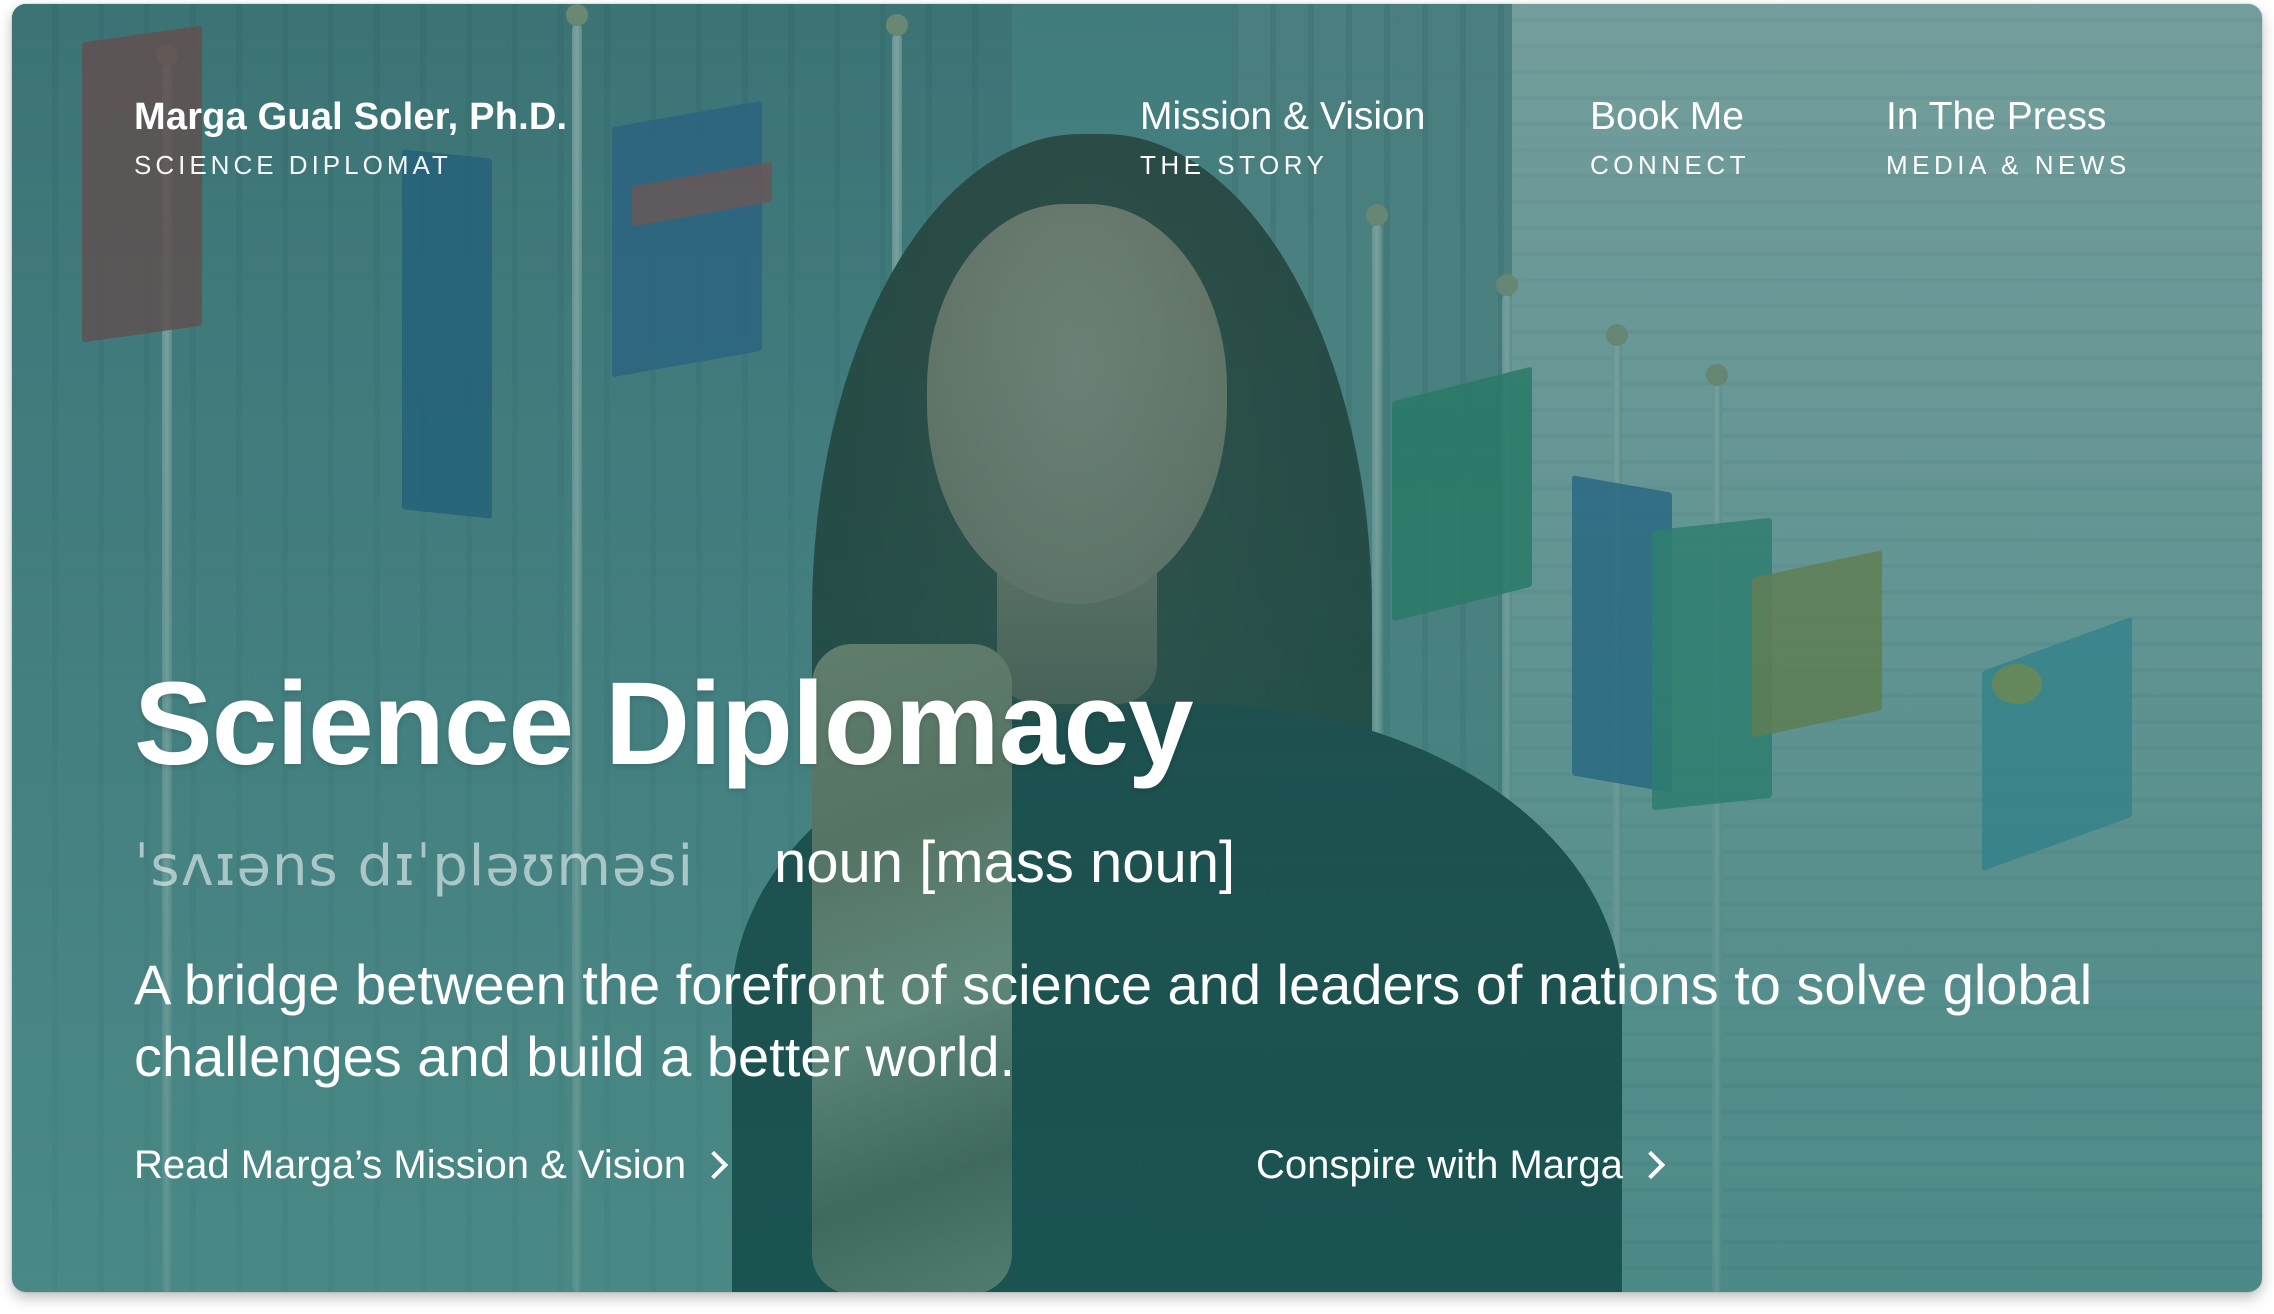  Describe the element at coordinates (1996, 116) in the screenshot. I see `nav-item-title: In The Press` at that location.